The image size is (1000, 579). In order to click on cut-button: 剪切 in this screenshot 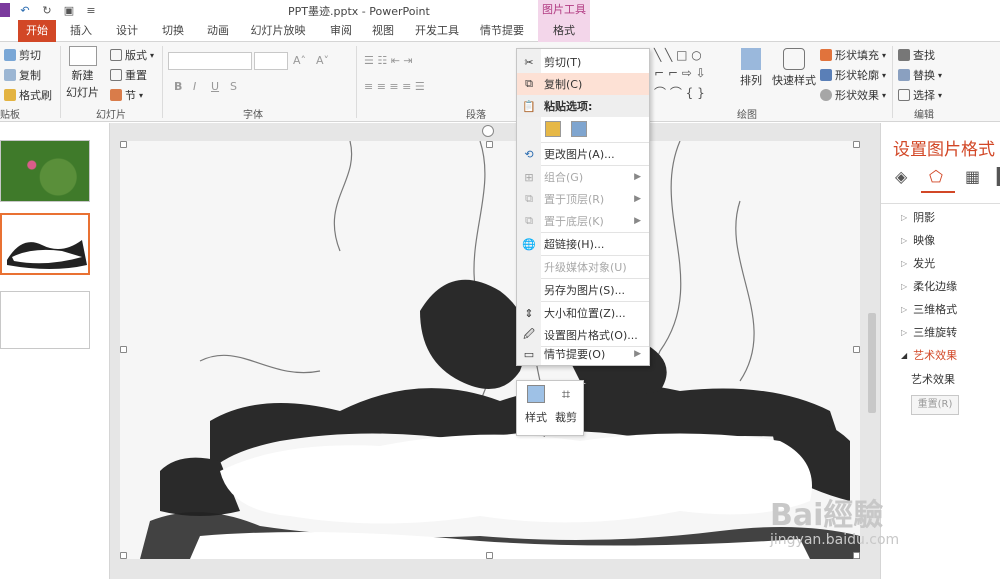, I will do `click(22, 55)`.